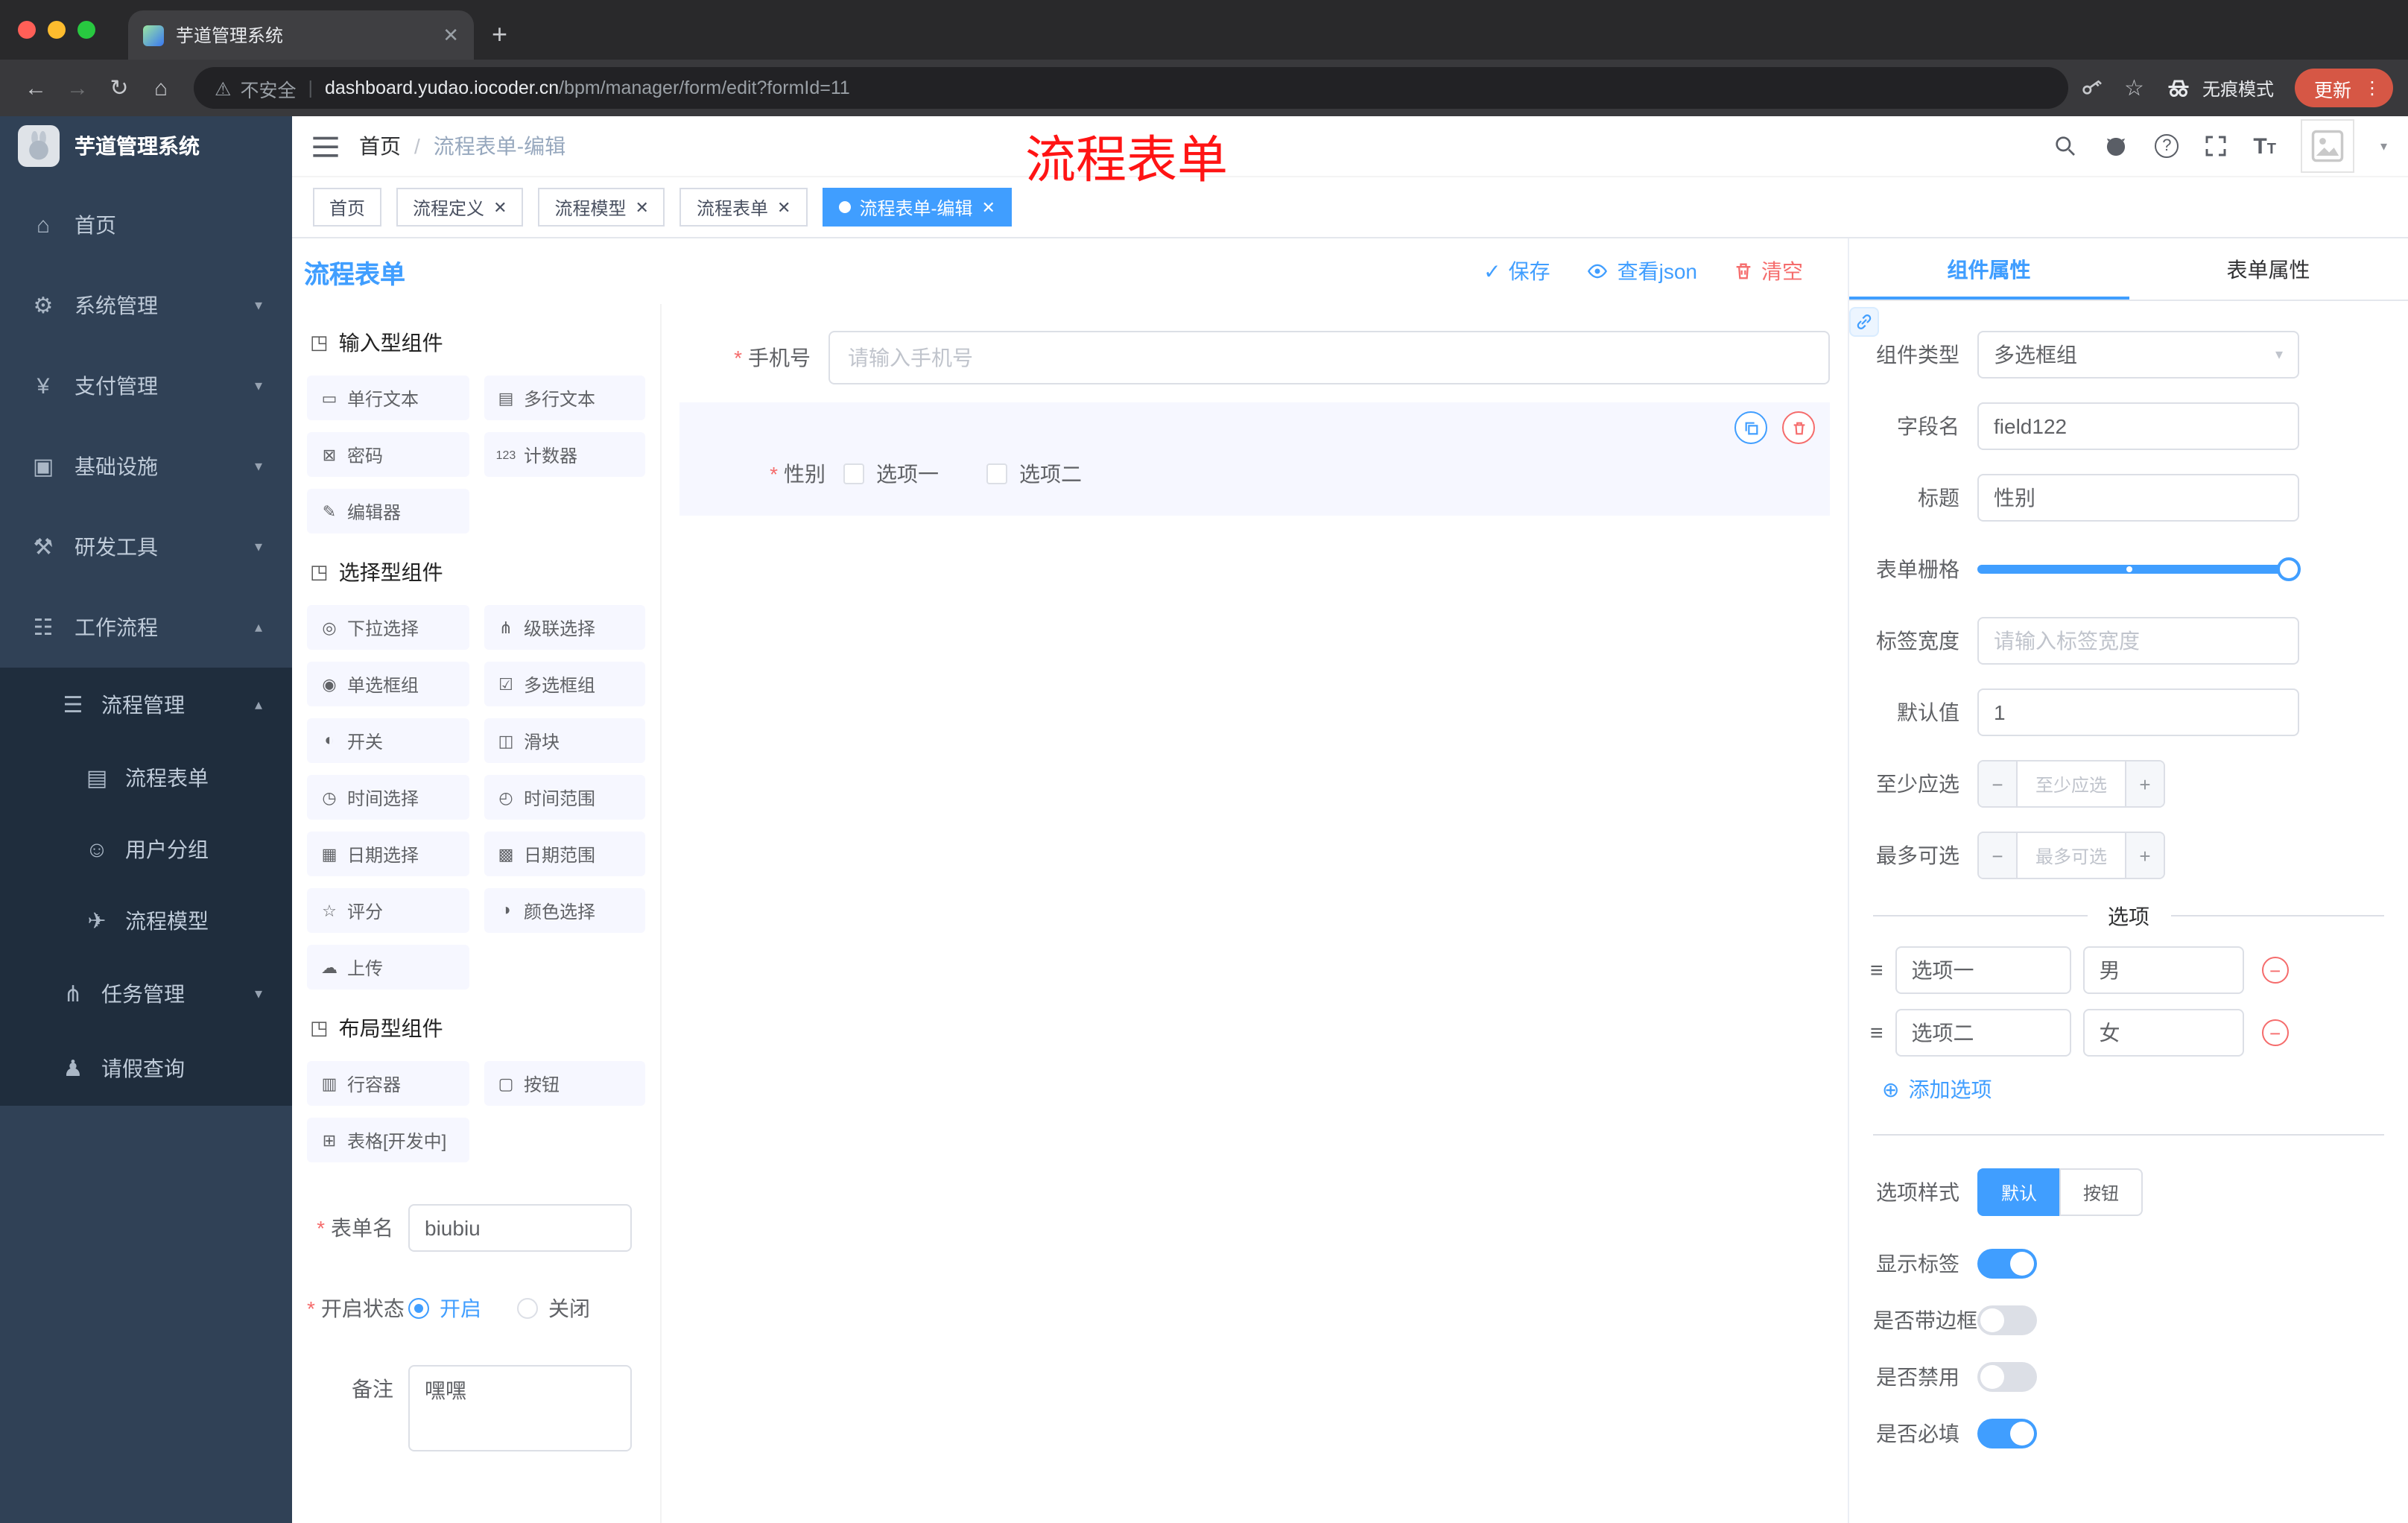 Image resolution: width=2408 pixels, height=1523 pixels. I want to click on sidebar-item-home: ⌂ 首页, so click(146, 225).